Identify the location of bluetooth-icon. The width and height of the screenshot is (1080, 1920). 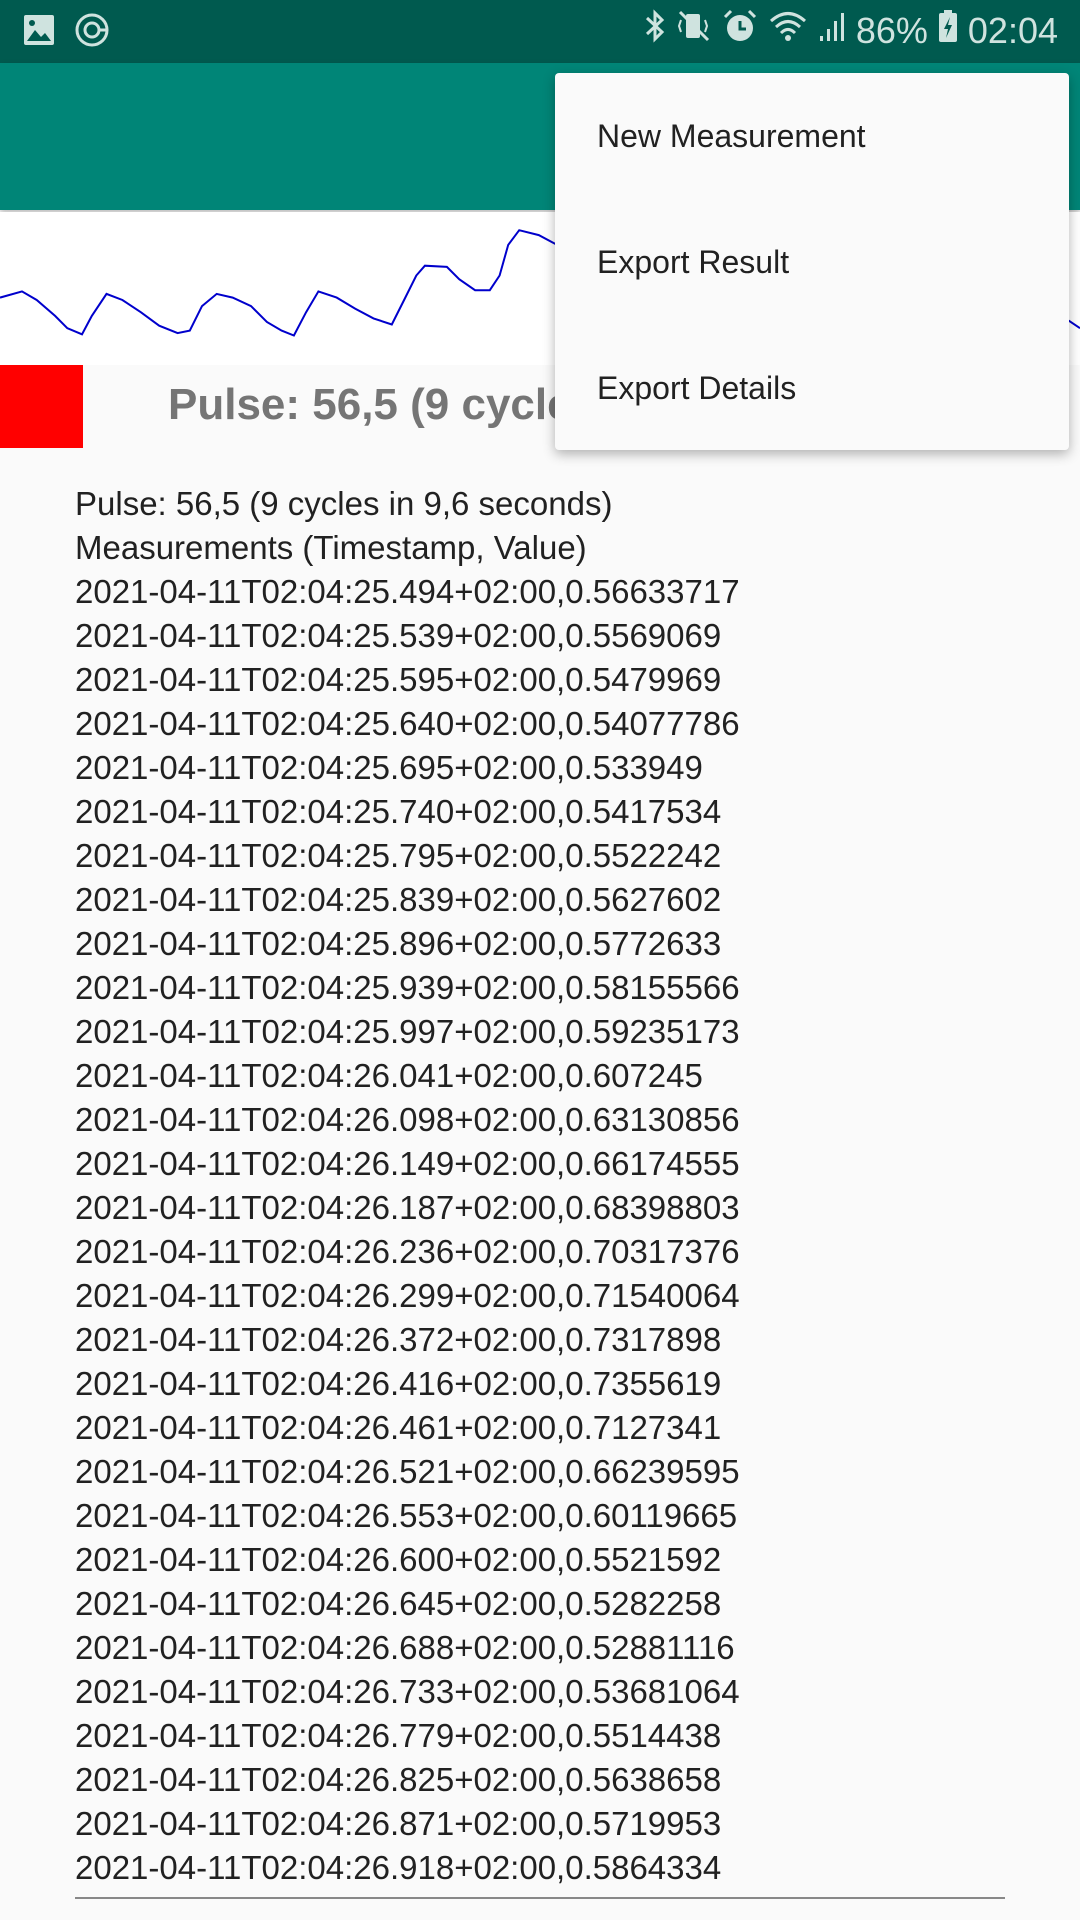
(655, 30).